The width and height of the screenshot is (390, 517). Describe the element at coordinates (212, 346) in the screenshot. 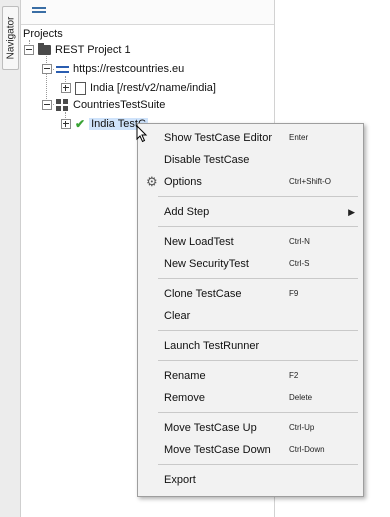

I see `menu-item-label: Launch TestRunner` at that location.